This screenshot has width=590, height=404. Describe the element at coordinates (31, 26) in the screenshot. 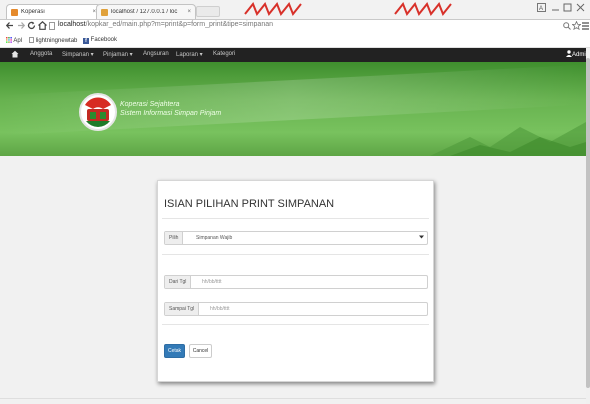

I see `reload-icon` at that location.